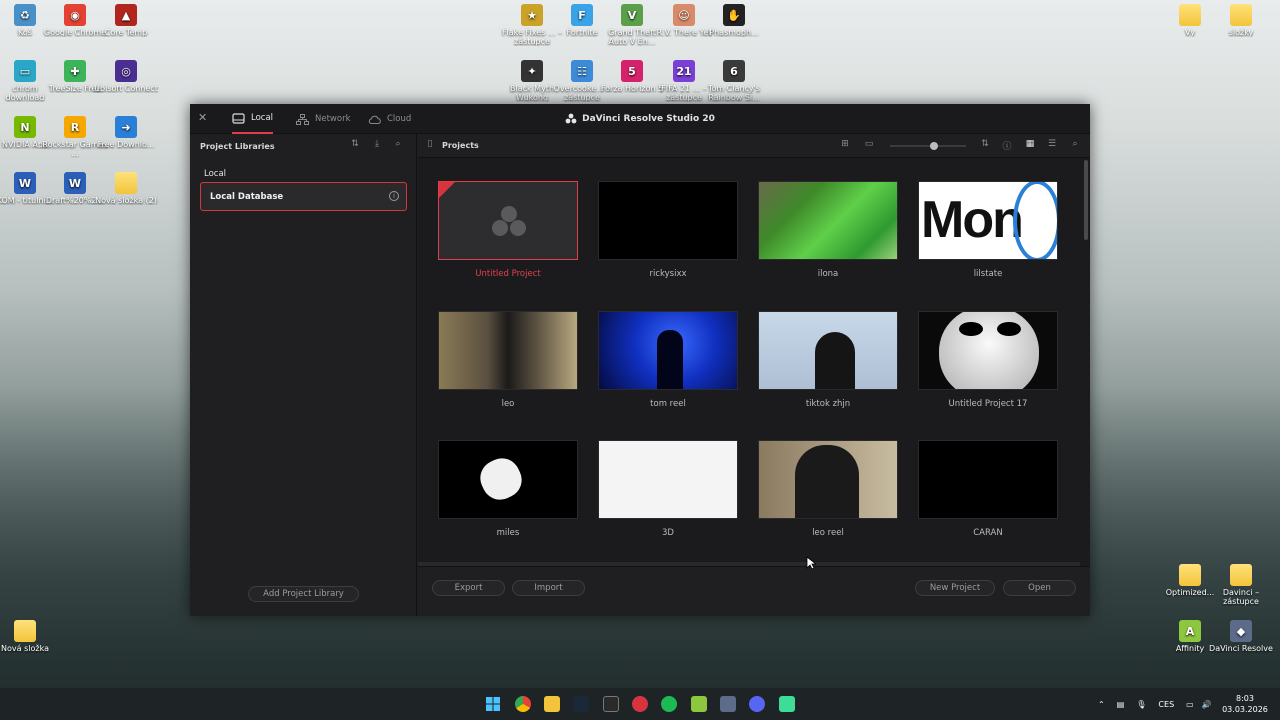 The width and height of the screenshot is (1280, 720). I want to click on desktop-shortcut-label: Nová složka, so click(25, 648).